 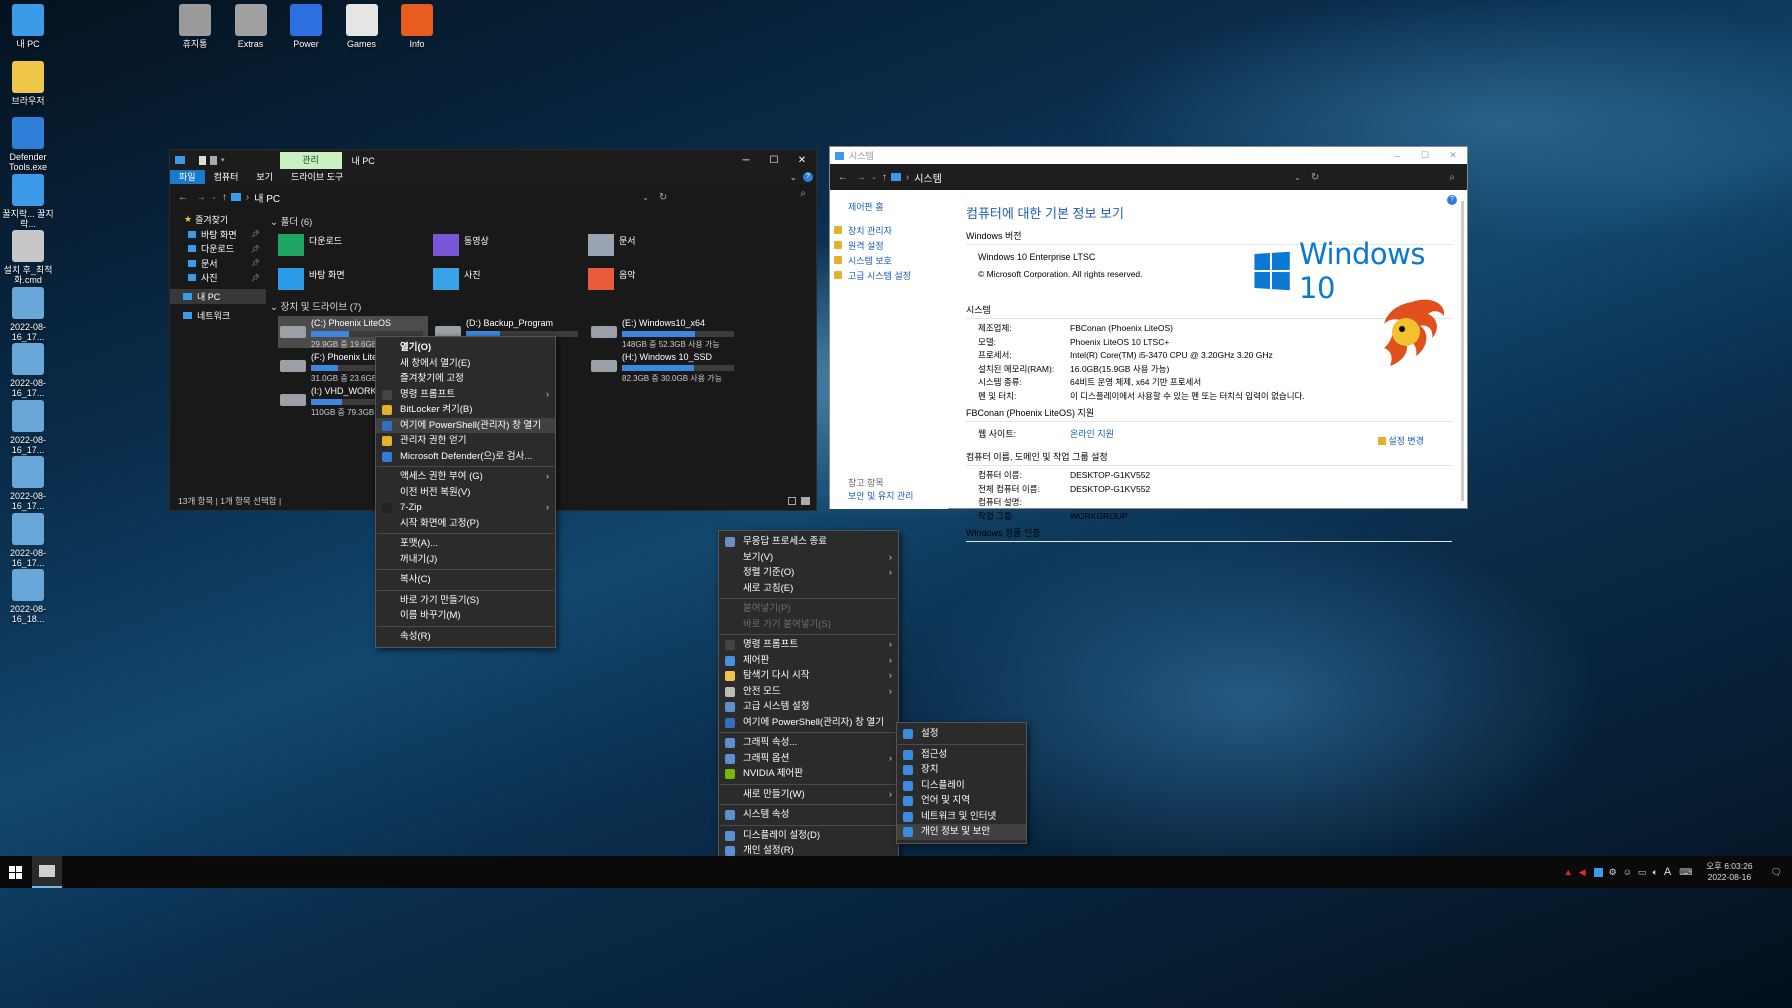 What do you see at coordinates (15, 872) in the screenshot?
I see `start-button` at bounding box center [15, 872].